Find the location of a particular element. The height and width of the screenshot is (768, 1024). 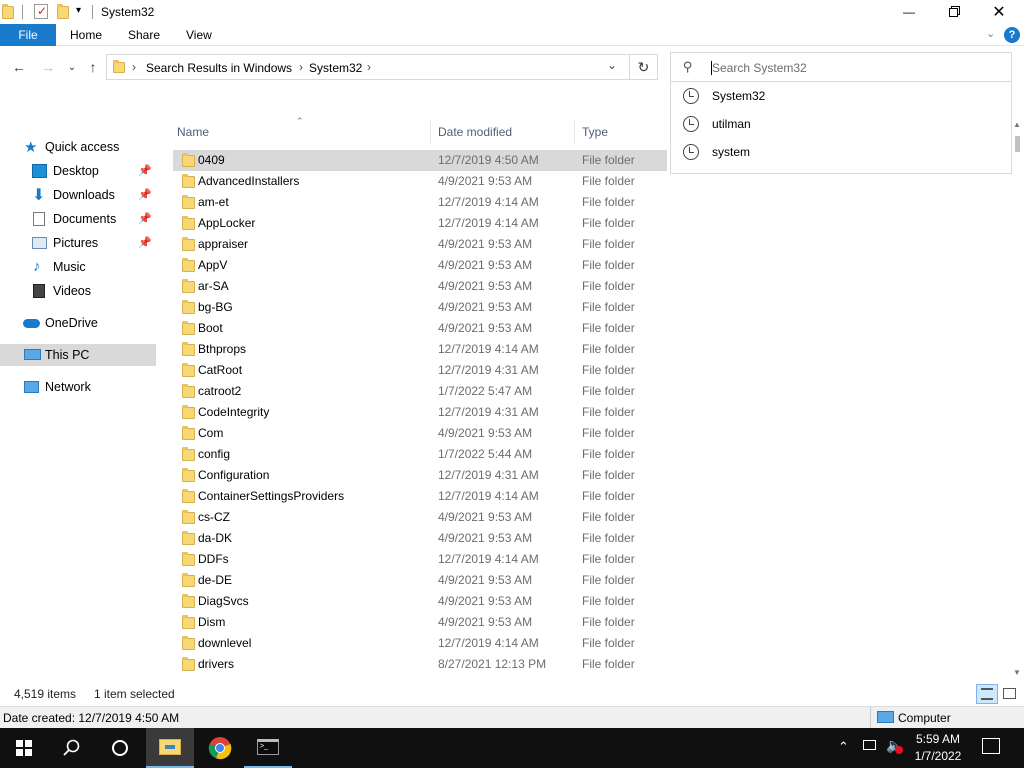

breadcrumb-search-results: Search Results in Windows is located at coordinates (219, 68).